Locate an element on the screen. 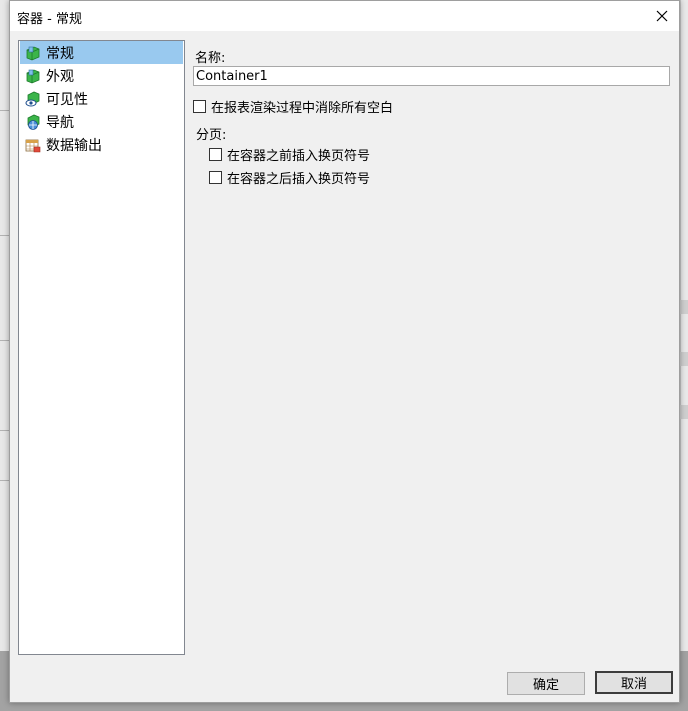 This screenshot has width=688, height=711. name-label: 名称: is located at coordinates (210, 58).